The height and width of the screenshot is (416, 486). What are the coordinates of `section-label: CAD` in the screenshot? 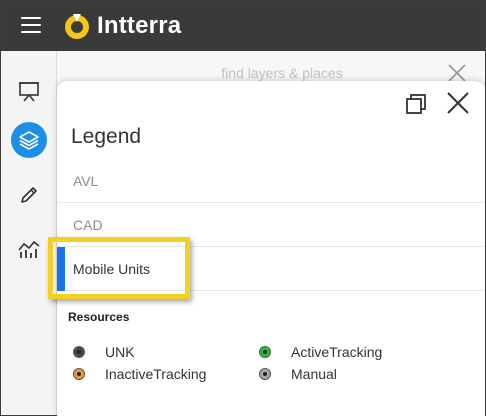 It's located at (88, 225).